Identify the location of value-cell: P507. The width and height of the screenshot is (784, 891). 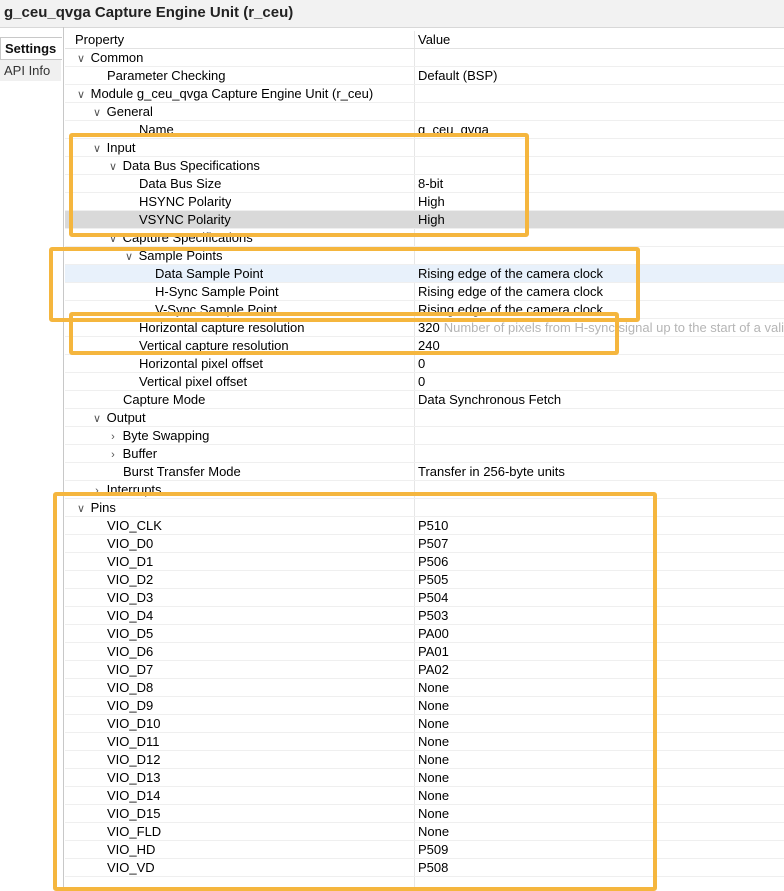
(601, 544).